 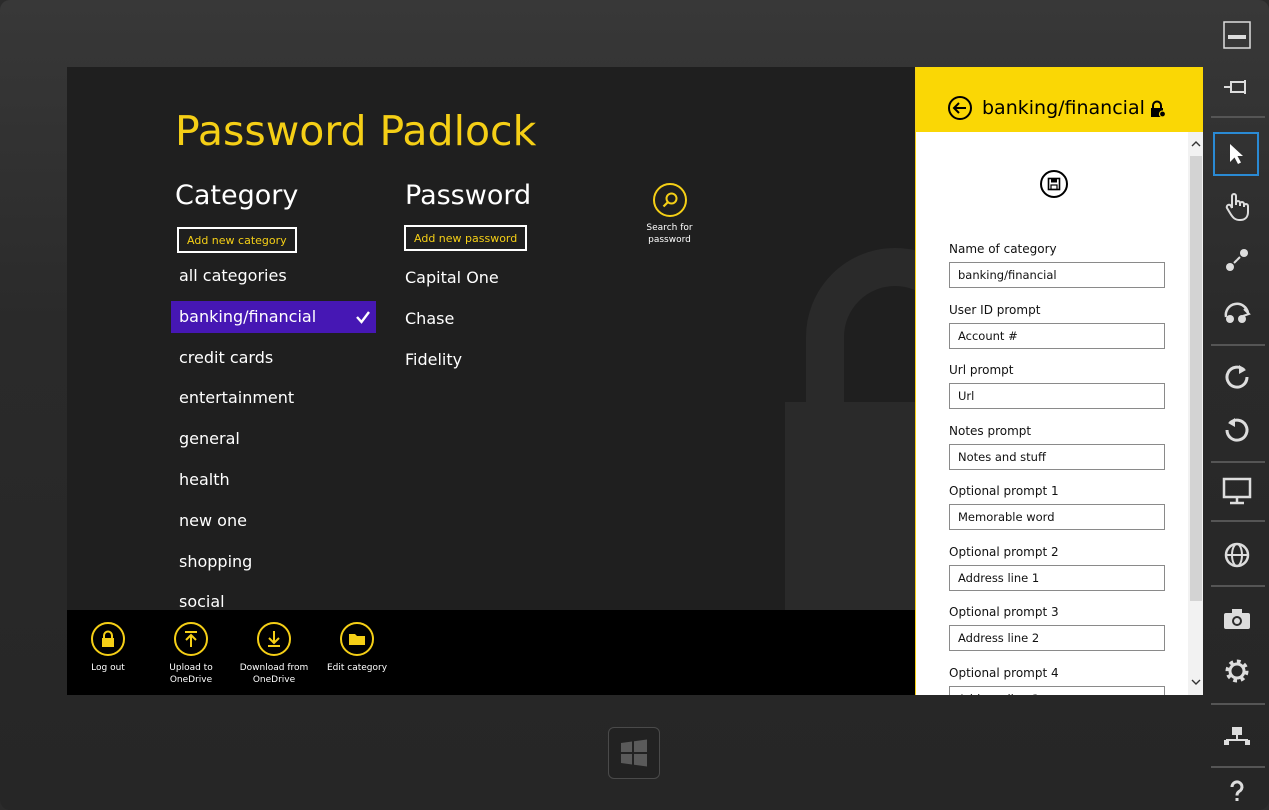 I want to click on mouse-mode-button, so click(x=1236, y=154).